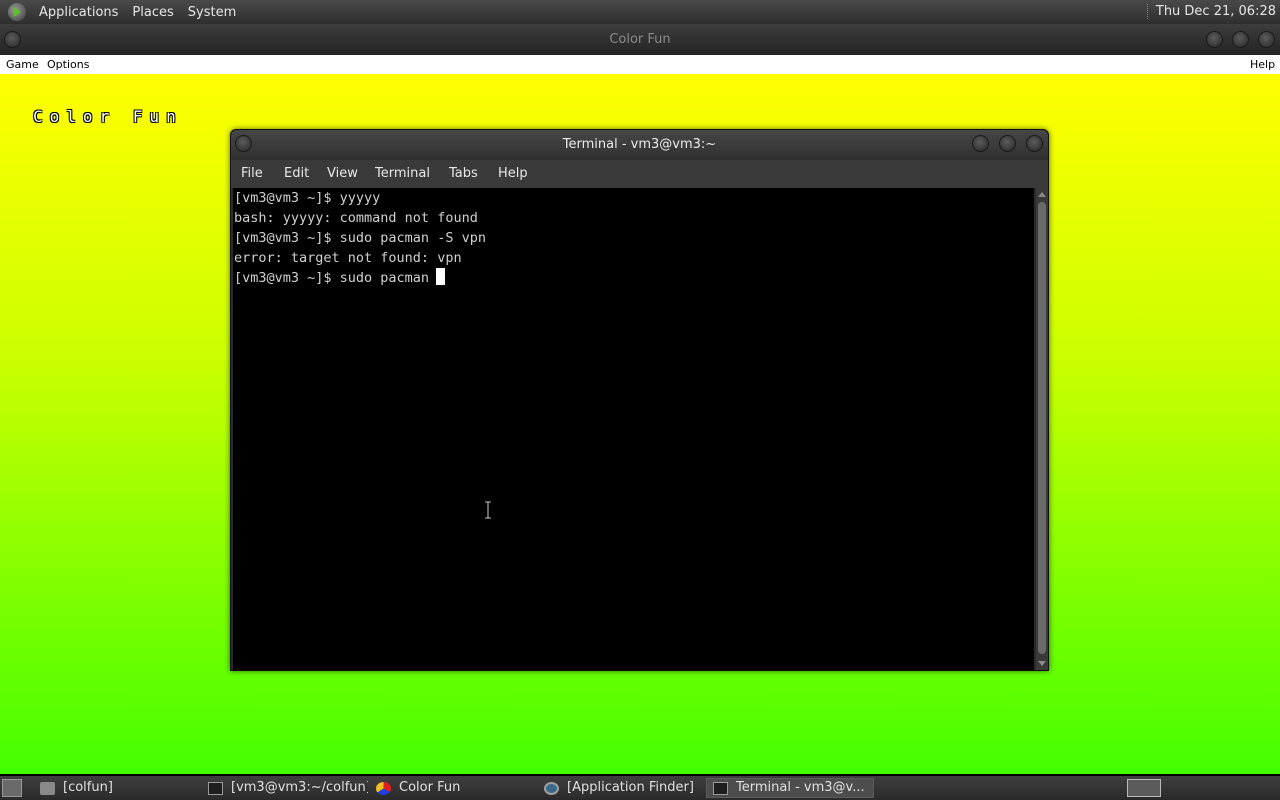 This screenshot has width=1280, height=800. I want to click on colorfun-window-title: Color Fun, so click(640, 39).